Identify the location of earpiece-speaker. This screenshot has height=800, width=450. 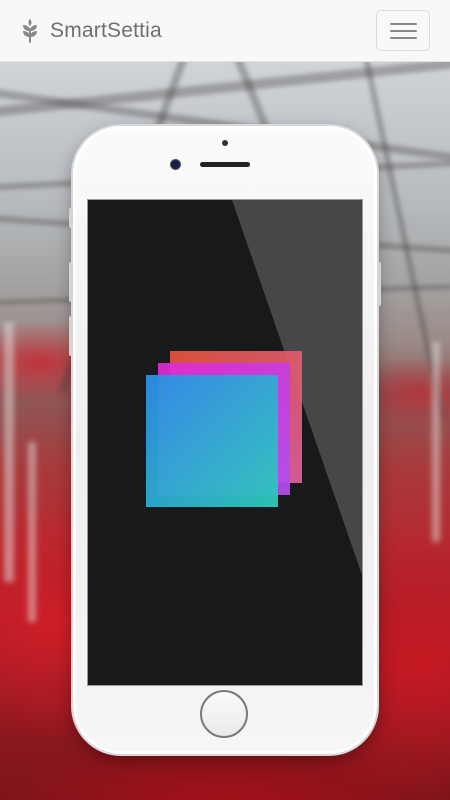
(225, 164).